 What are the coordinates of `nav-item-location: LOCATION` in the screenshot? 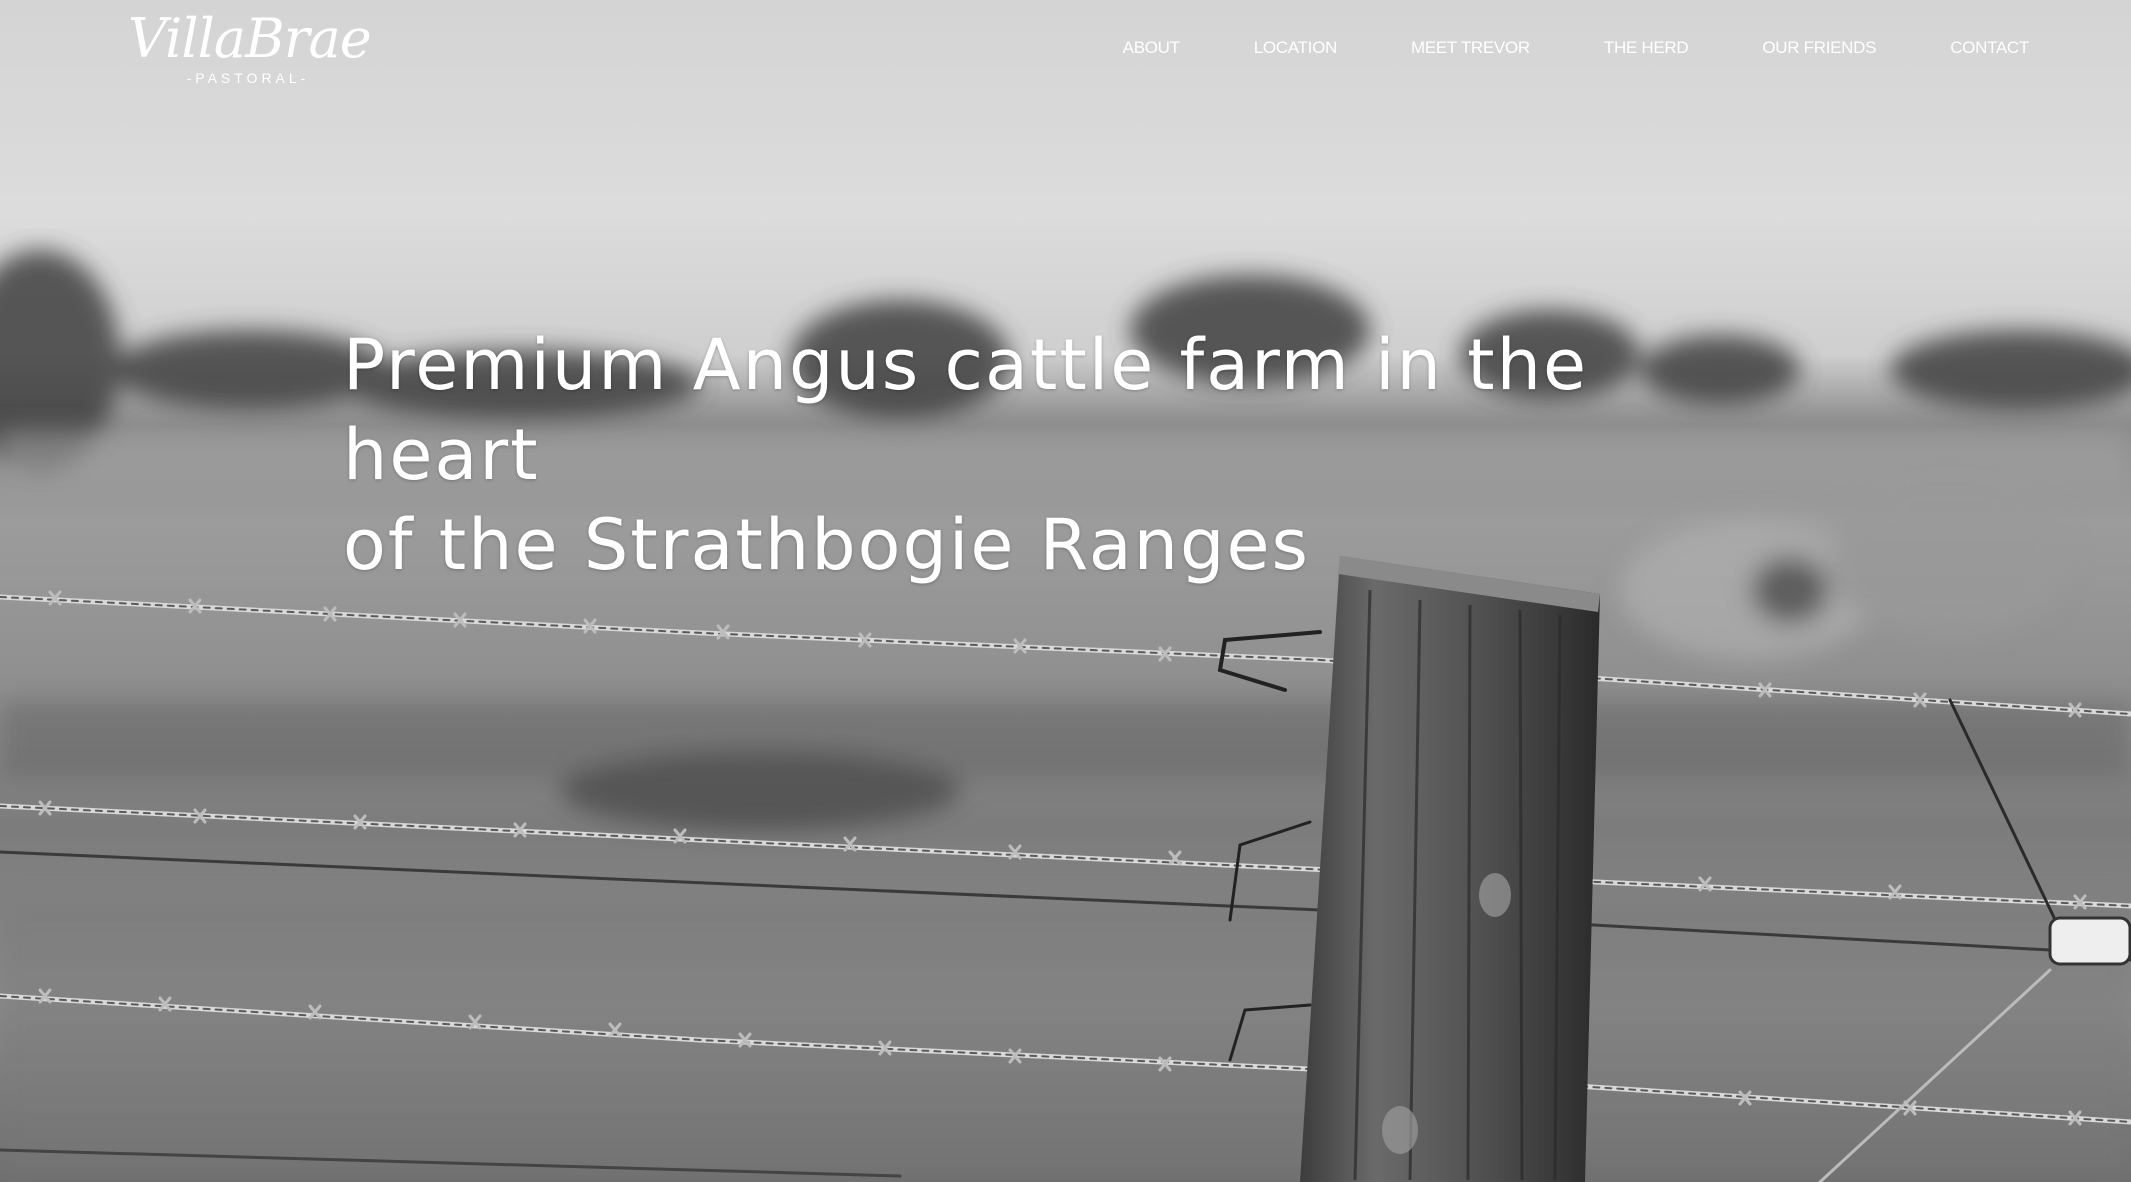 It's located at (1296, 48).